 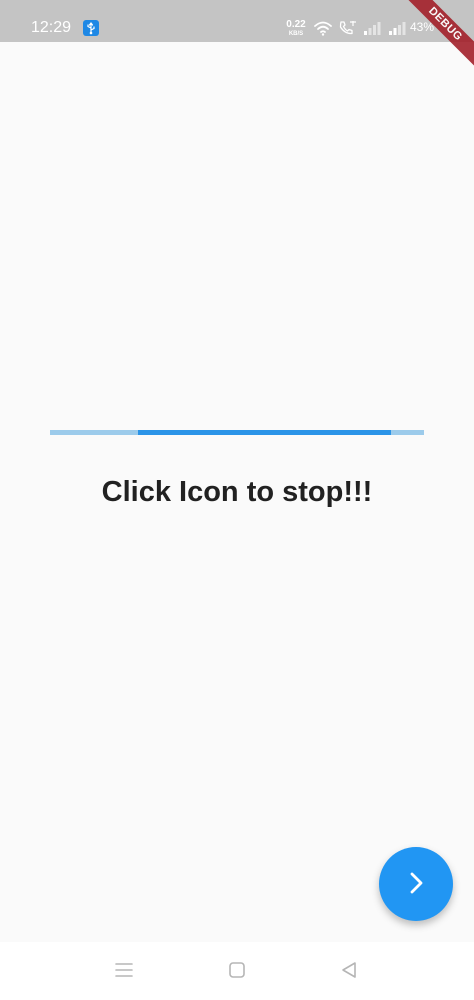 I want to click on progress-fill, so click(x=264, y=432).